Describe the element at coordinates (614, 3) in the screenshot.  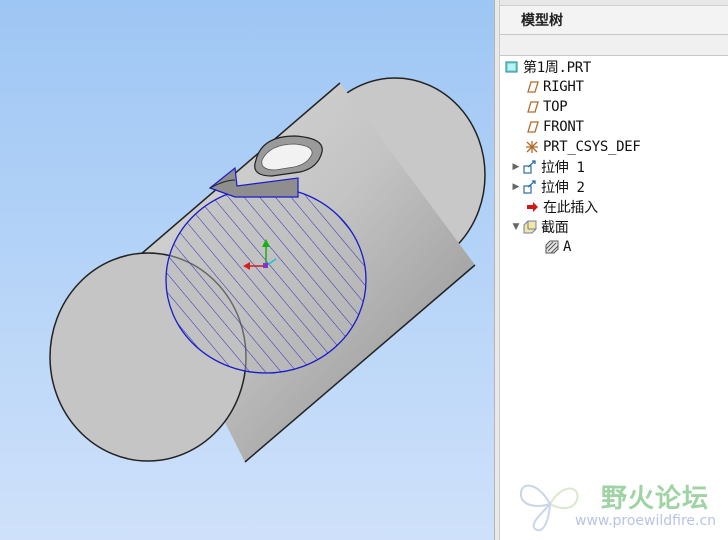
I see `header-tab-strip` at that location.